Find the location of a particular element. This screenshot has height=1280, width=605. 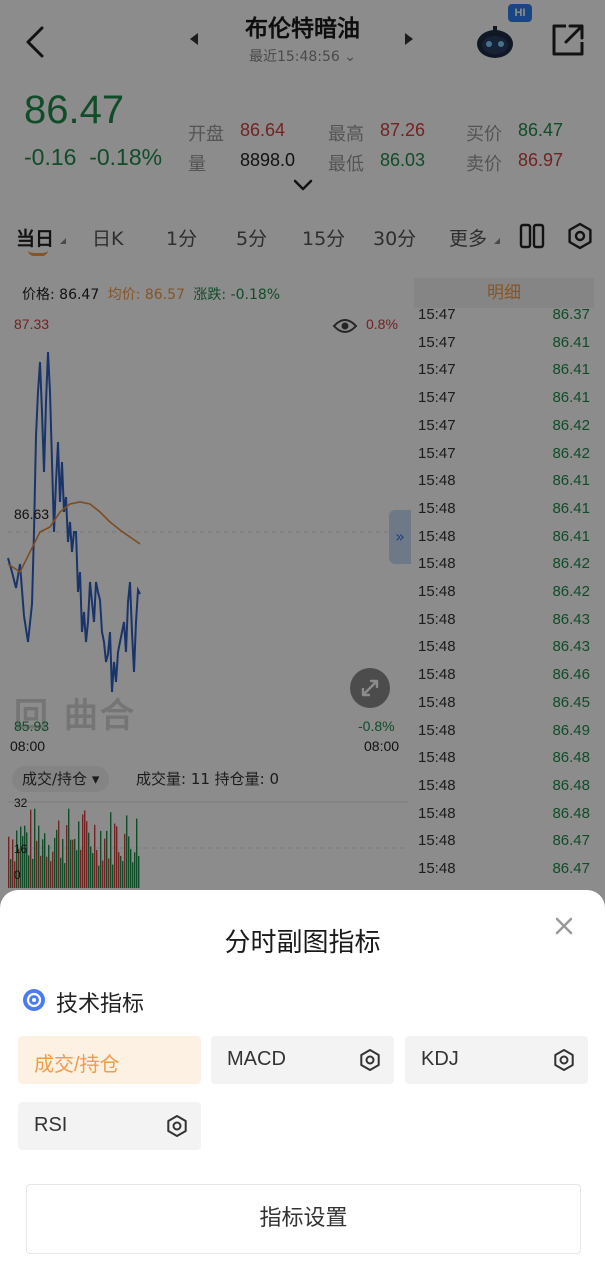

indicator-macd-label: MACD is located at coordinates (256, 1059).